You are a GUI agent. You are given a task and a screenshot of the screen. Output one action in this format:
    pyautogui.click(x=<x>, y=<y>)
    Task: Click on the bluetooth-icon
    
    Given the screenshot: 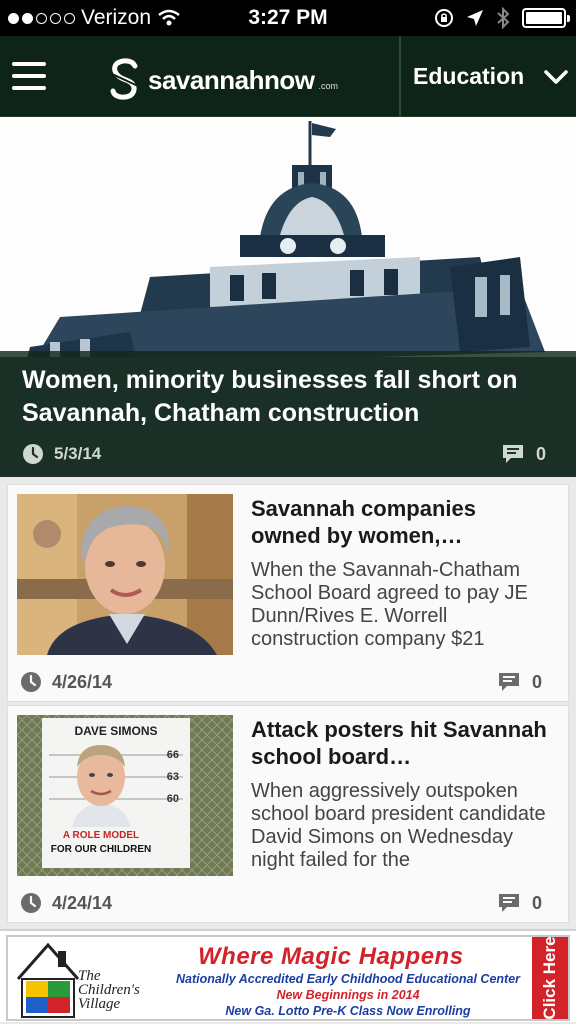 What is the action you would take?
    pyautogui.click(x=503, y=18)
    